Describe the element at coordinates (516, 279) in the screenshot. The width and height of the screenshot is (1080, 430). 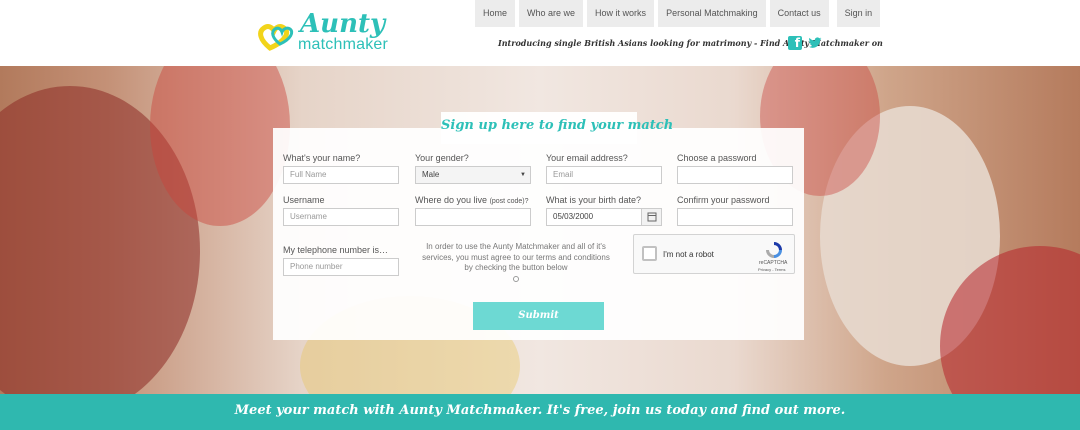
I see `terms-agree-radio` at that location.